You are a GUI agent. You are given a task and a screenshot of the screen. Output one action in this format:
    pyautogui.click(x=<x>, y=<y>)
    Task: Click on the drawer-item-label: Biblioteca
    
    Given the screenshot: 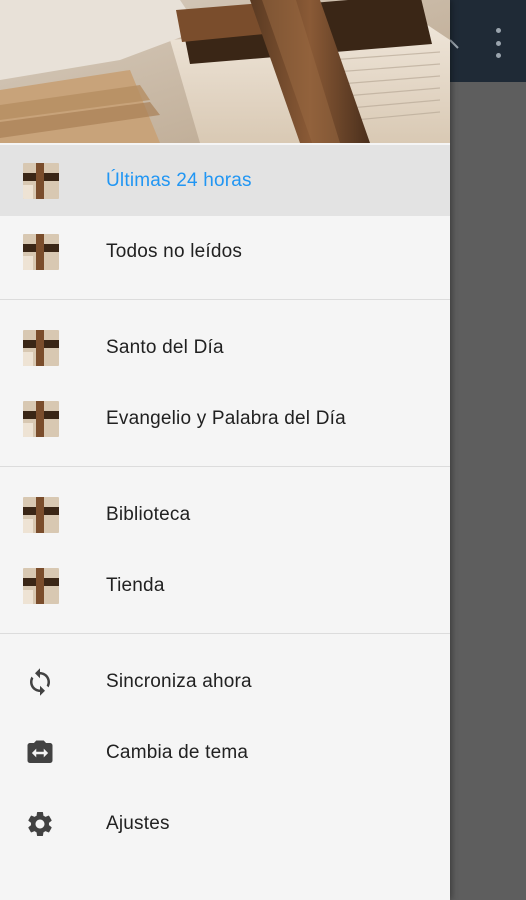 What is the action you would take?
    pyautogui.click(x=148, y=514)
    